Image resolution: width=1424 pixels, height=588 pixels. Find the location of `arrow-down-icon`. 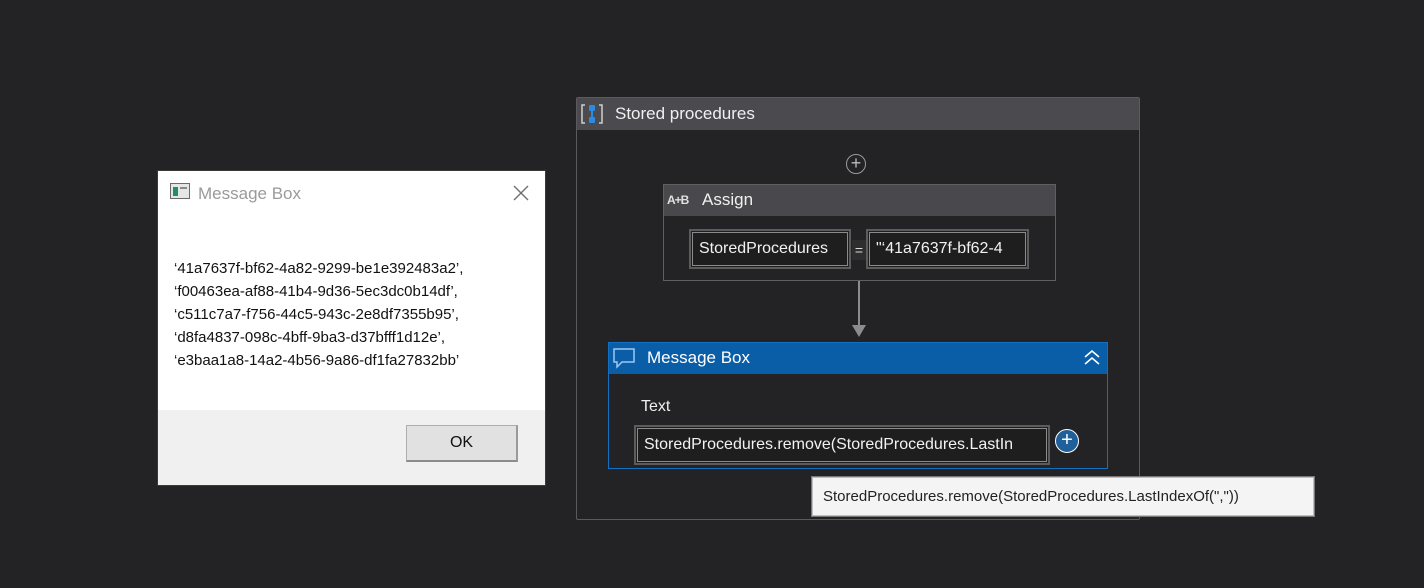

arrow-down-icon is located at coordinates (859, 331).